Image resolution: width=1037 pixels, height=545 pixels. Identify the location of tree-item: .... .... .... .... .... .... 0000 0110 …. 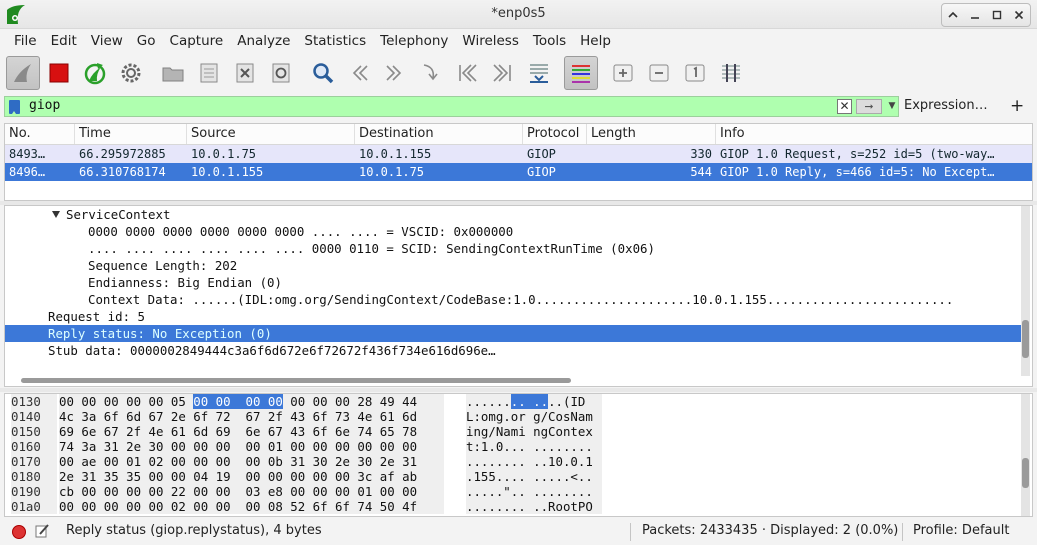
(513, 248).